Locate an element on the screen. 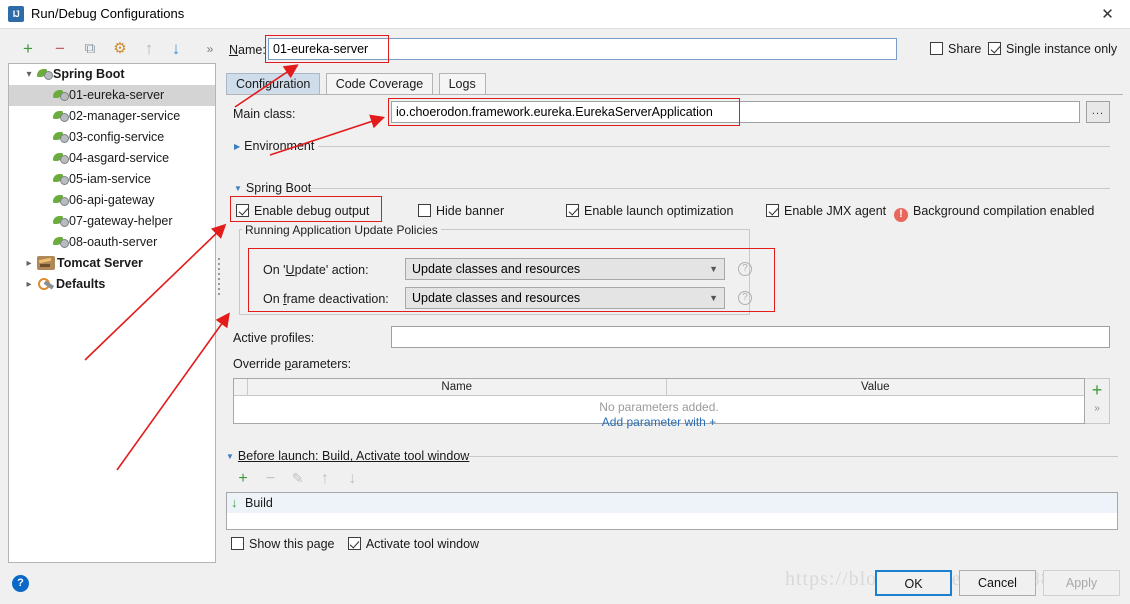 Image resolution: width=1130 pixels, height=604 pixels. enable-debug-output-checkbox: Enable debug output is located at coordinates (302, 211).